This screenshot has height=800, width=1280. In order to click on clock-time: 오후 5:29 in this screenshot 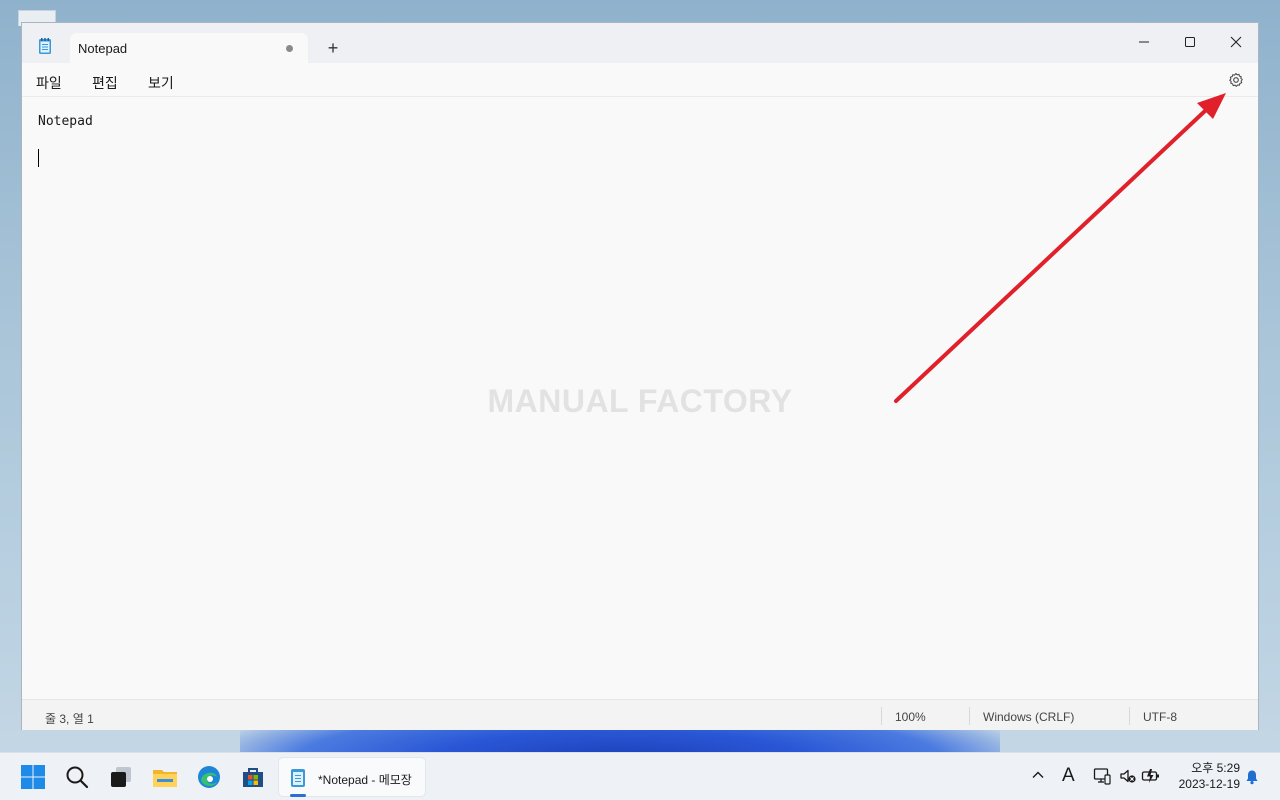, I will do `click(1215, 768)`.